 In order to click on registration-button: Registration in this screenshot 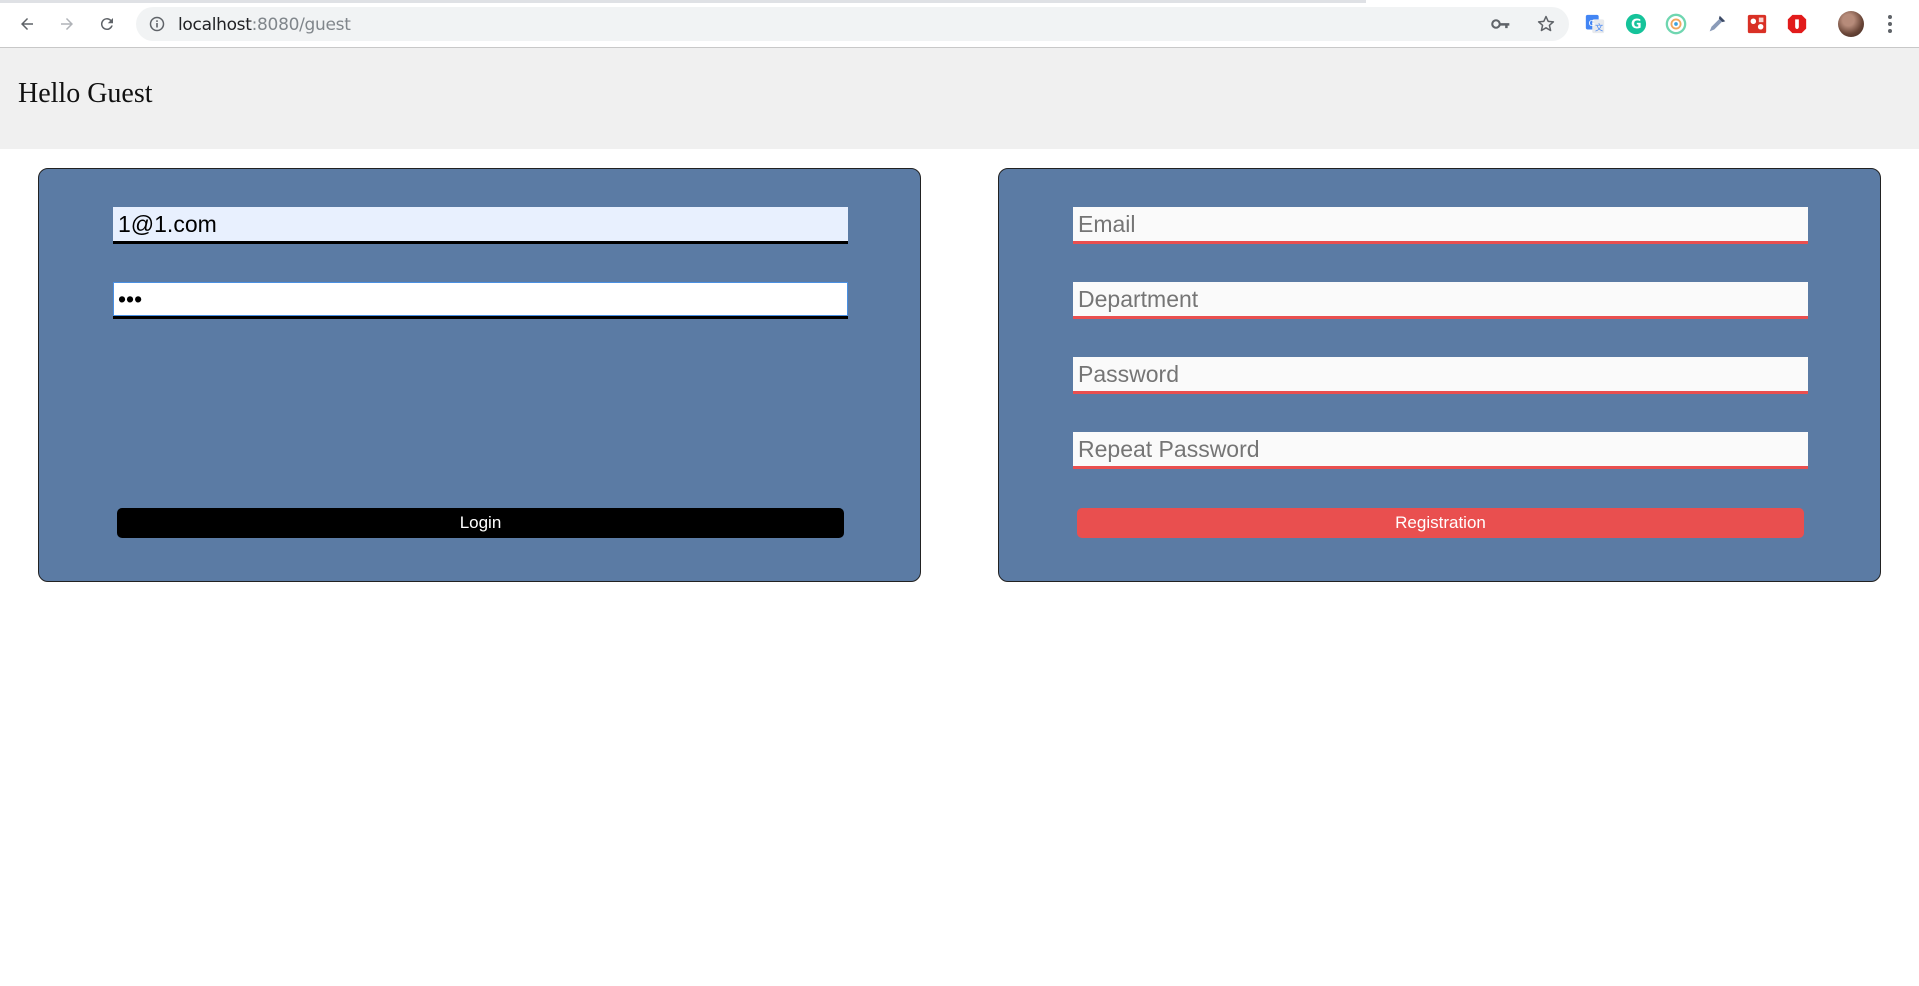, I will do `click(1440, 523)`.